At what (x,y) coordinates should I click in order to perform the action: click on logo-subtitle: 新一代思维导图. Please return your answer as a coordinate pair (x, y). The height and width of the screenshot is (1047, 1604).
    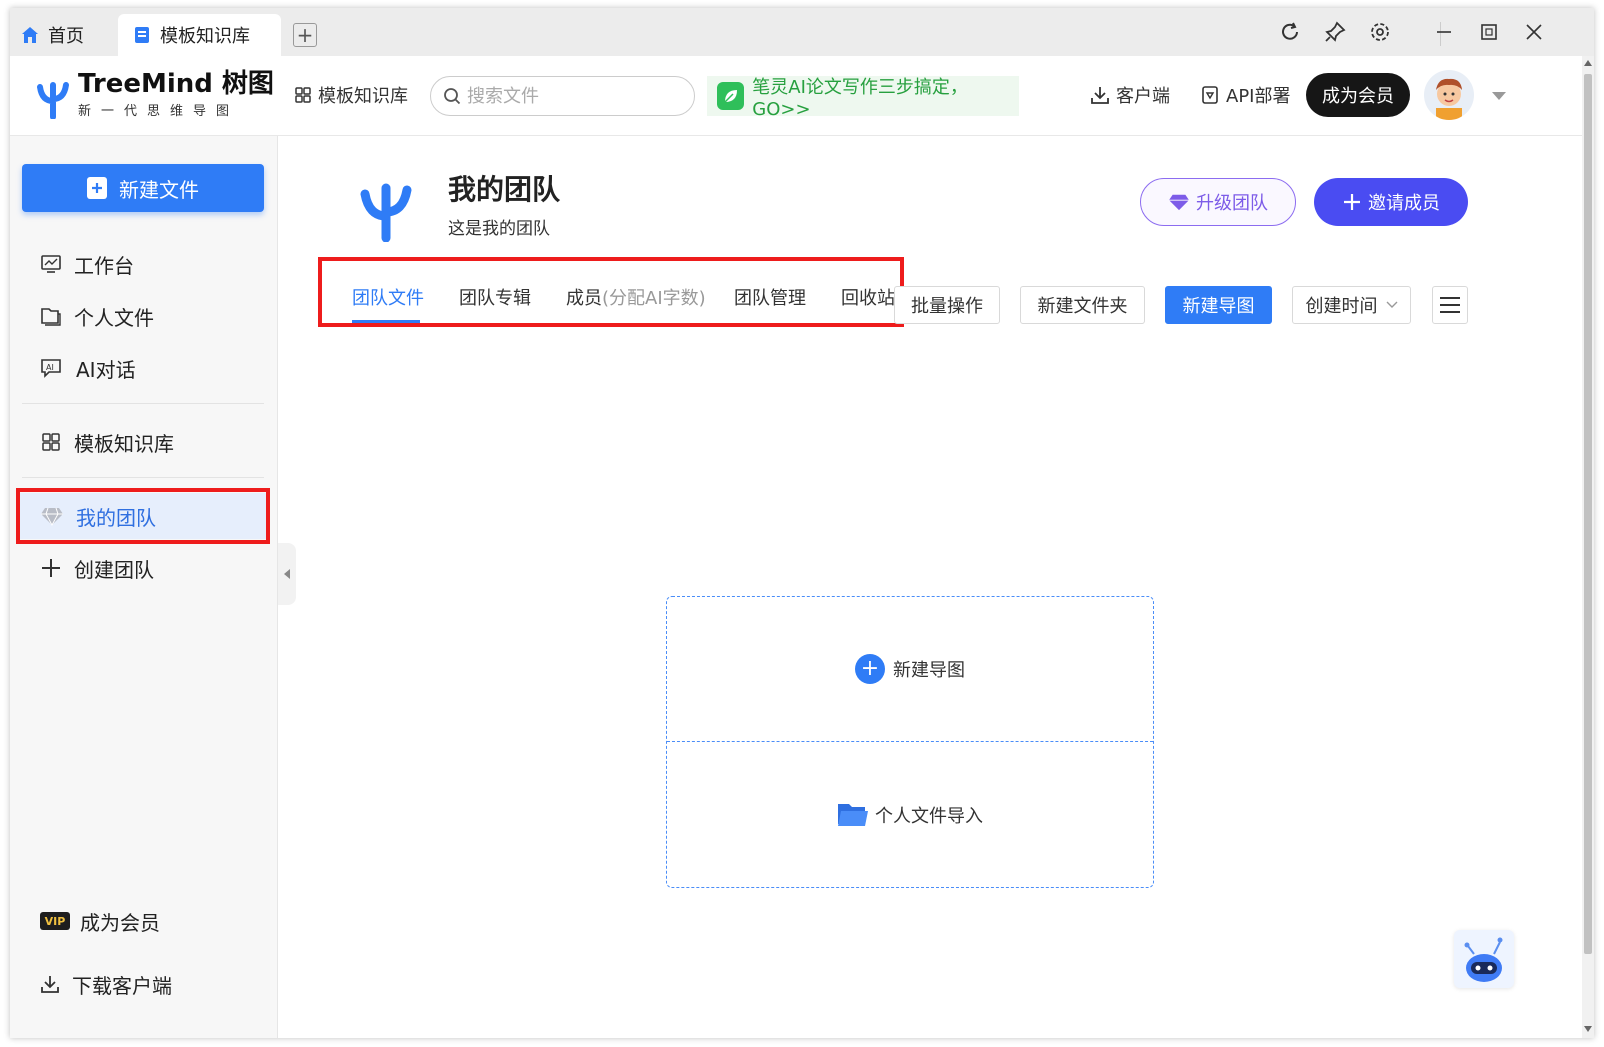
    Looking at the image, I should click on (159, 111).